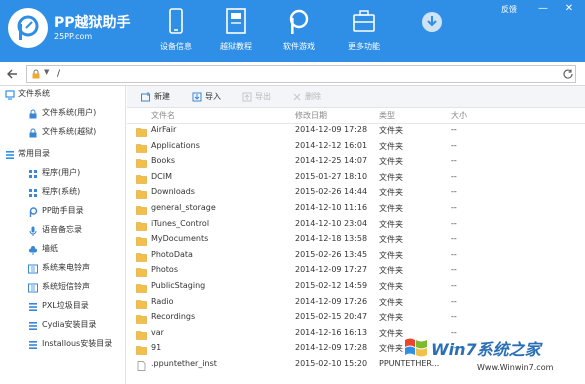 Image resolution: width=585 pixels, height=384 pixels. What do you see at coordinates (173, 192) in the screenshot?
I see `file-name: Downloads` at bounding box center [173, 192].